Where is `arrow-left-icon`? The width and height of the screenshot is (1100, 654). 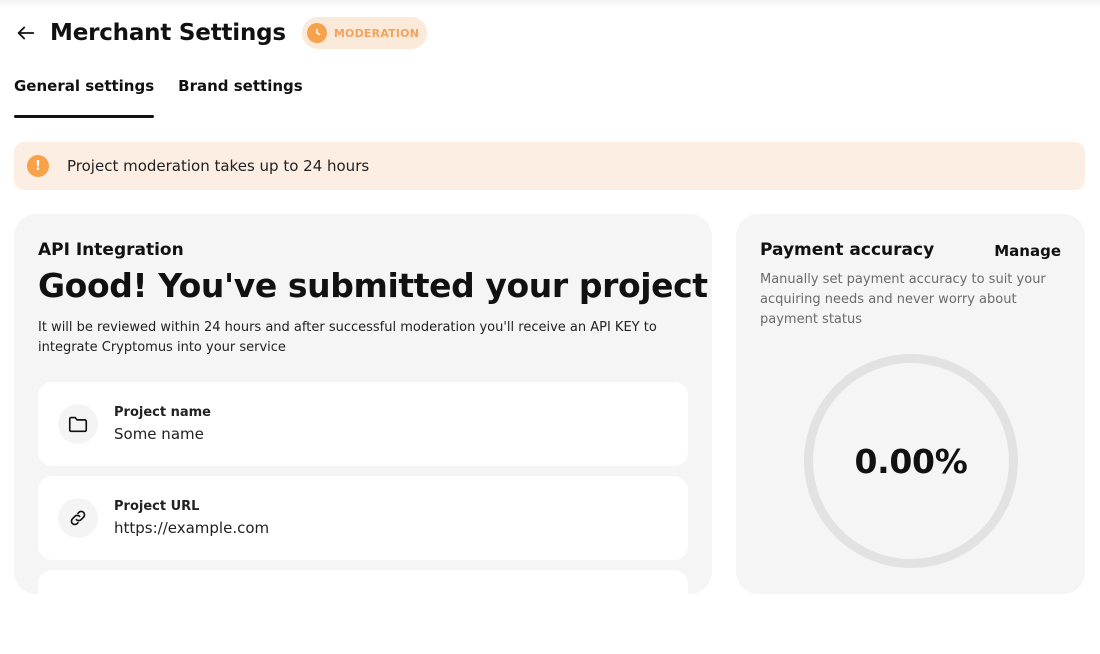
arrow-left-icon is located at coordinates (26, 33).